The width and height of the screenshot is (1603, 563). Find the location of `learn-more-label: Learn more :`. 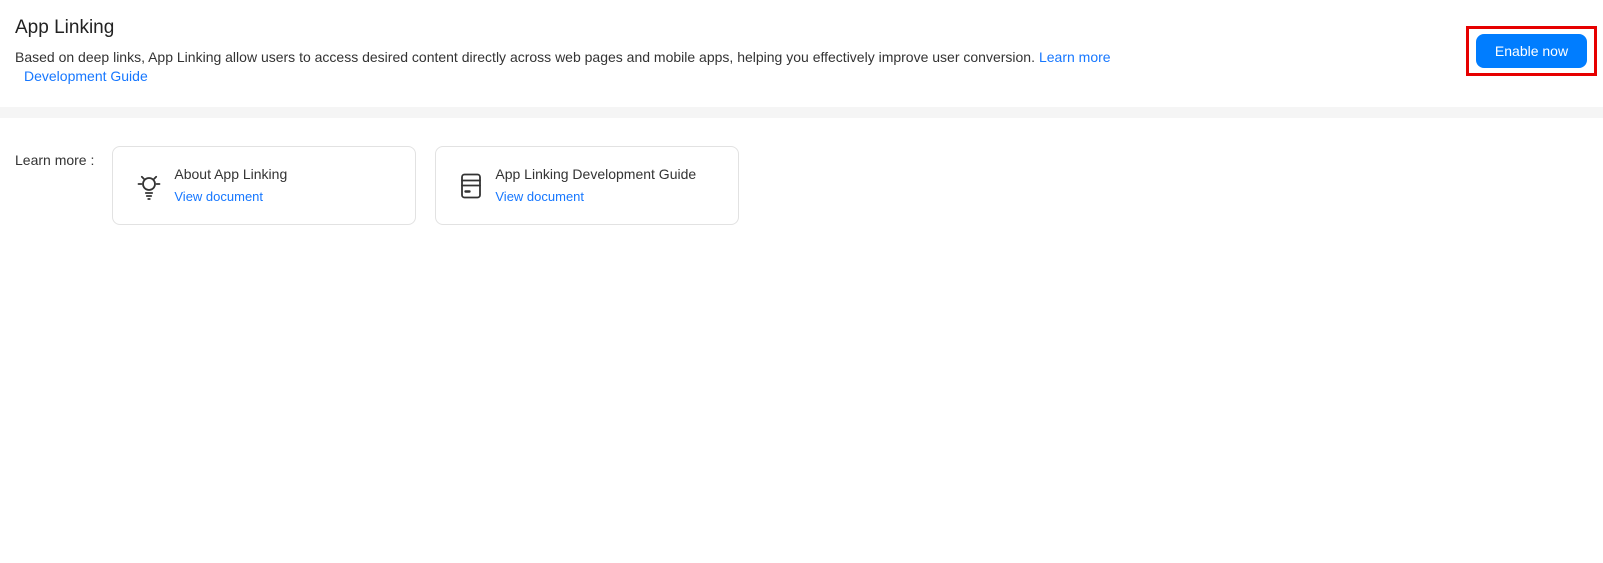

learn-more-label: Learn more : is located at coordinates (55, 160).